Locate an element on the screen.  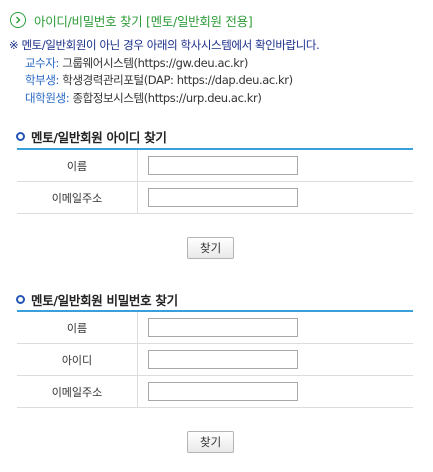
system-name: 종합정보시스템(https://urp.deu.ac.kr) is located at coordinates (165, 97).